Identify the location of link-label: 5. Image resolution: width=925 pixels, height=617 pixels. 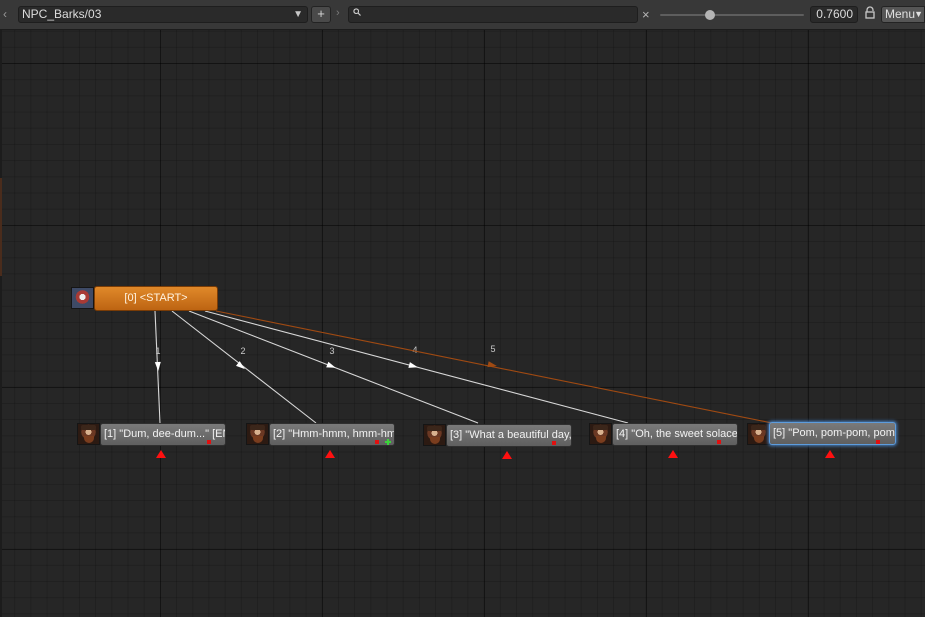
(492, 349).